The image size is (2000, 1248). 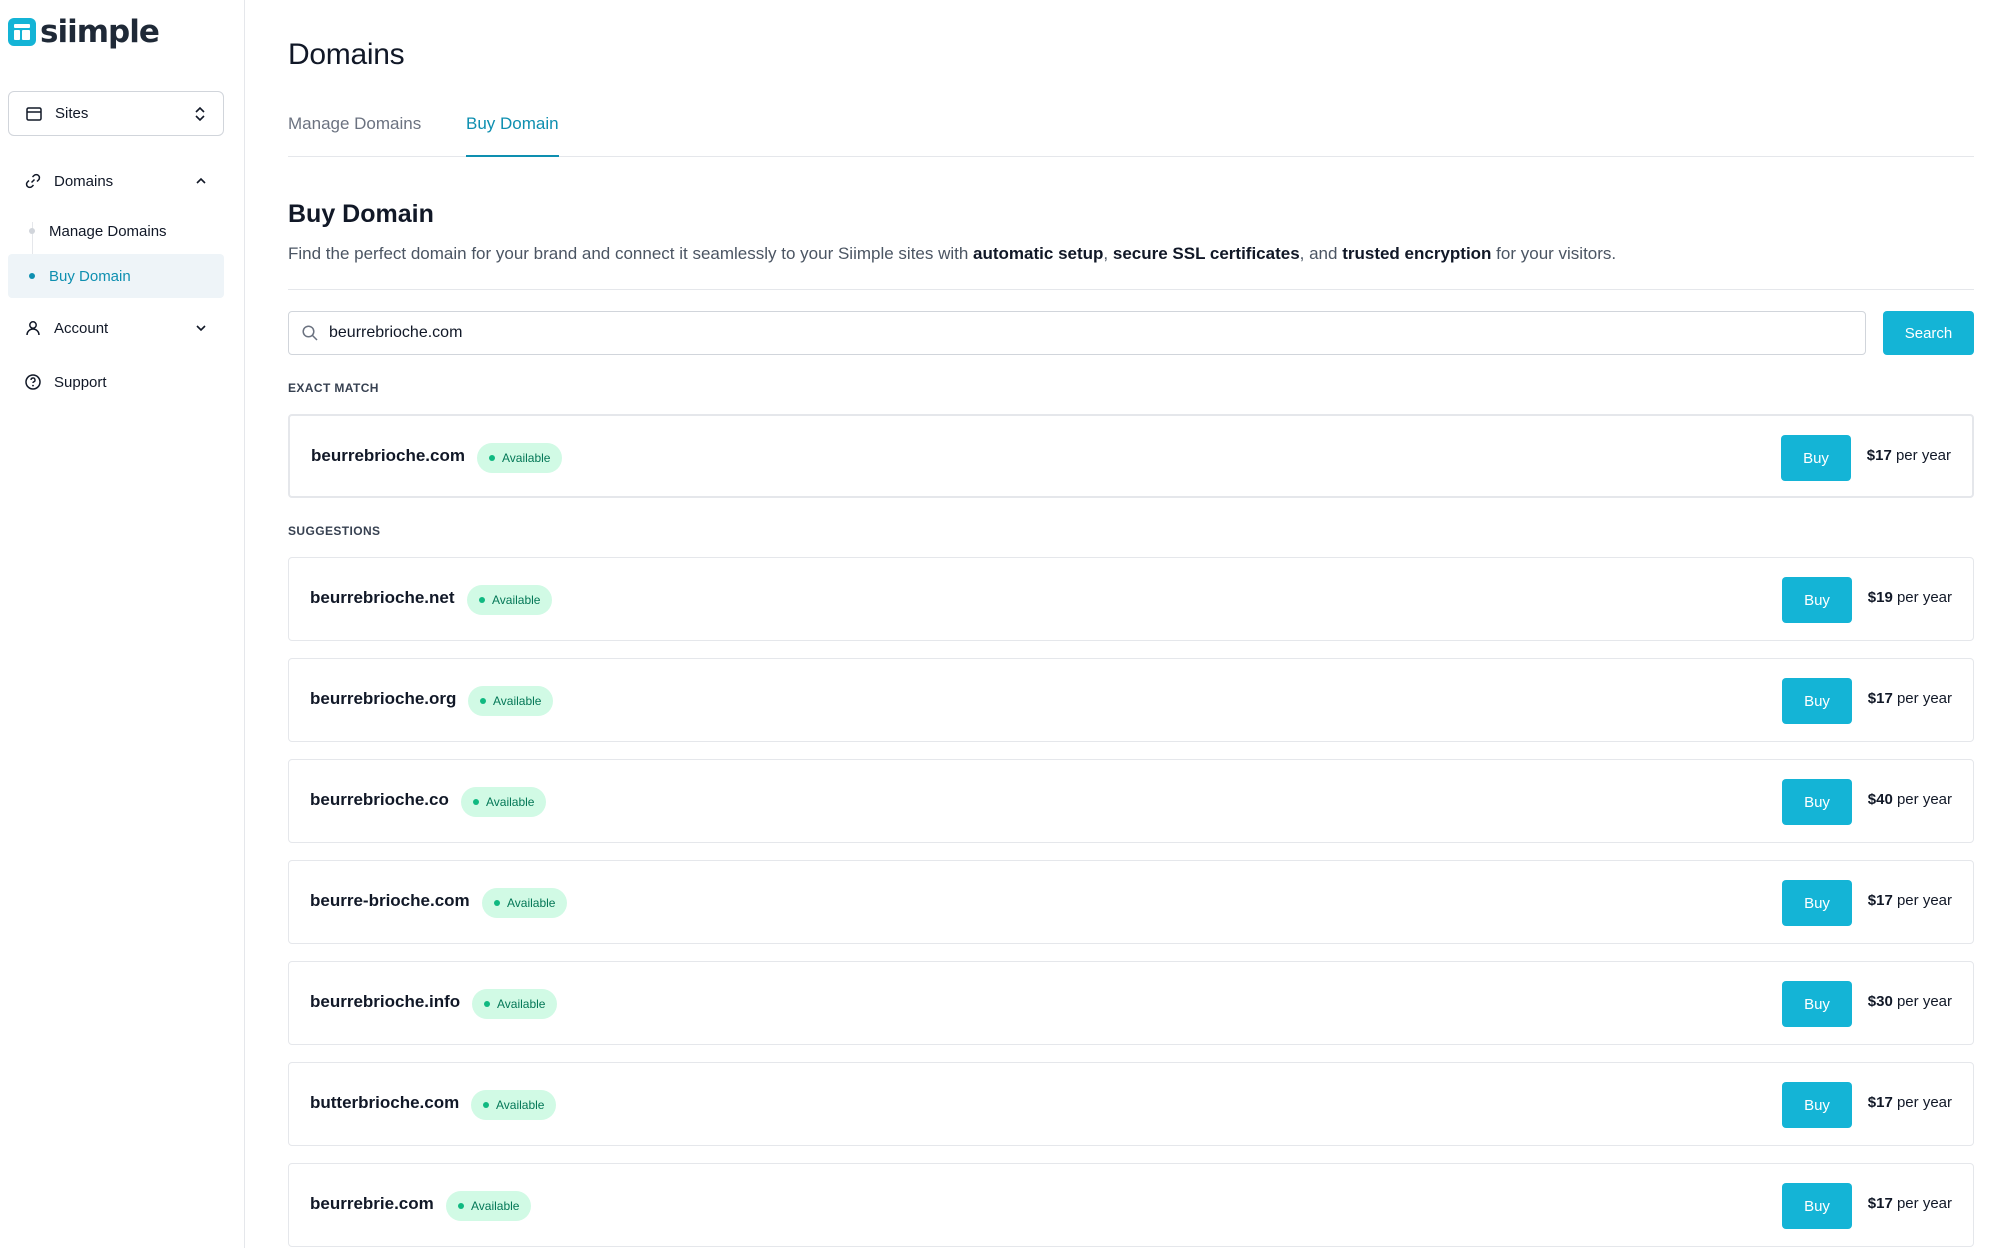 What do you see at coordinates (108, 231) in the screenshot?
I see `sidebar-sub-label: Manage Domains` at bounding box center [108, 231].